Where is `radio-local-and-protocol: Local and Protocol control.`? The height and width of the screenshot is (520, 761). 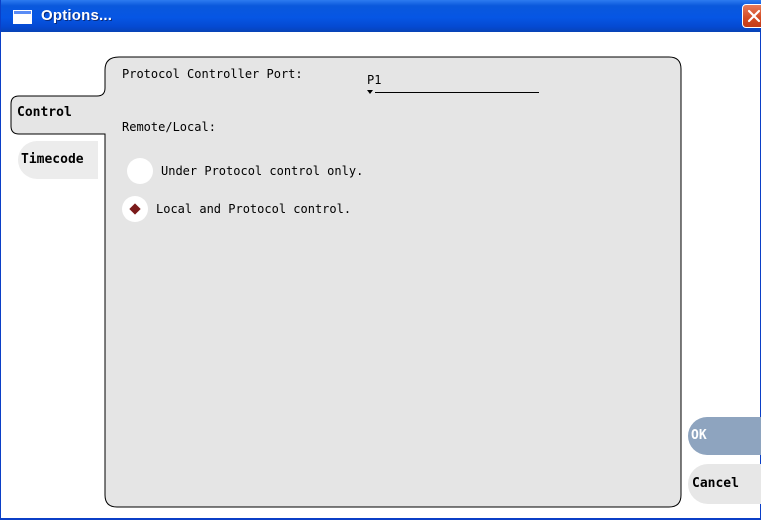
radio-local-and-protocol: Local and Protocol control. is located at coordinates (247, 210).